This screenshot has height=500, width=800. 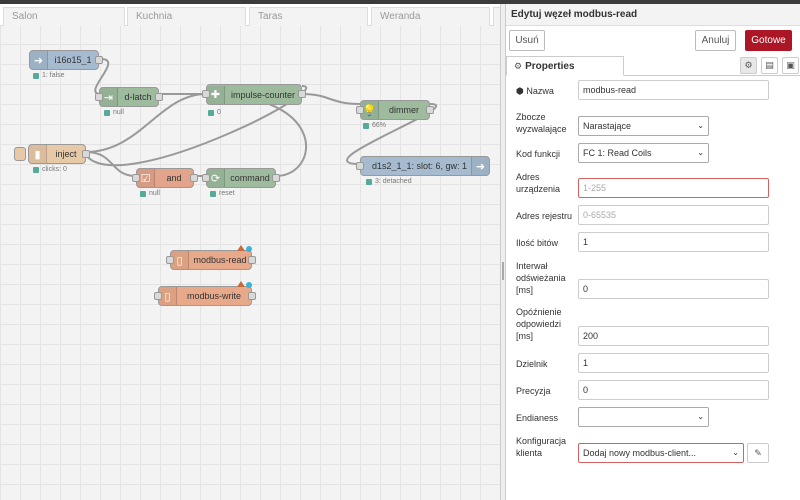 I want to click on cancel-button: Anuluj, so click(x=715, y=40).